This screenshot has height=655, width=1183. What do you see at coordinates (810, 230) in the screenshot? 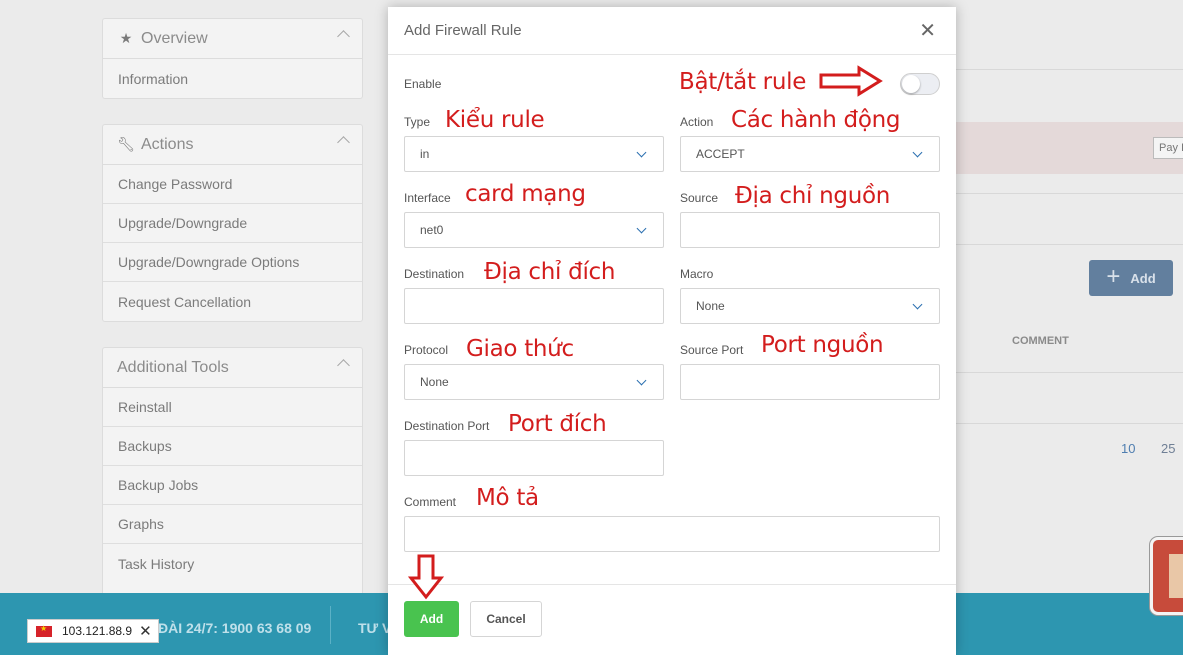
I see `source-input` at bounding box center [810, 230].